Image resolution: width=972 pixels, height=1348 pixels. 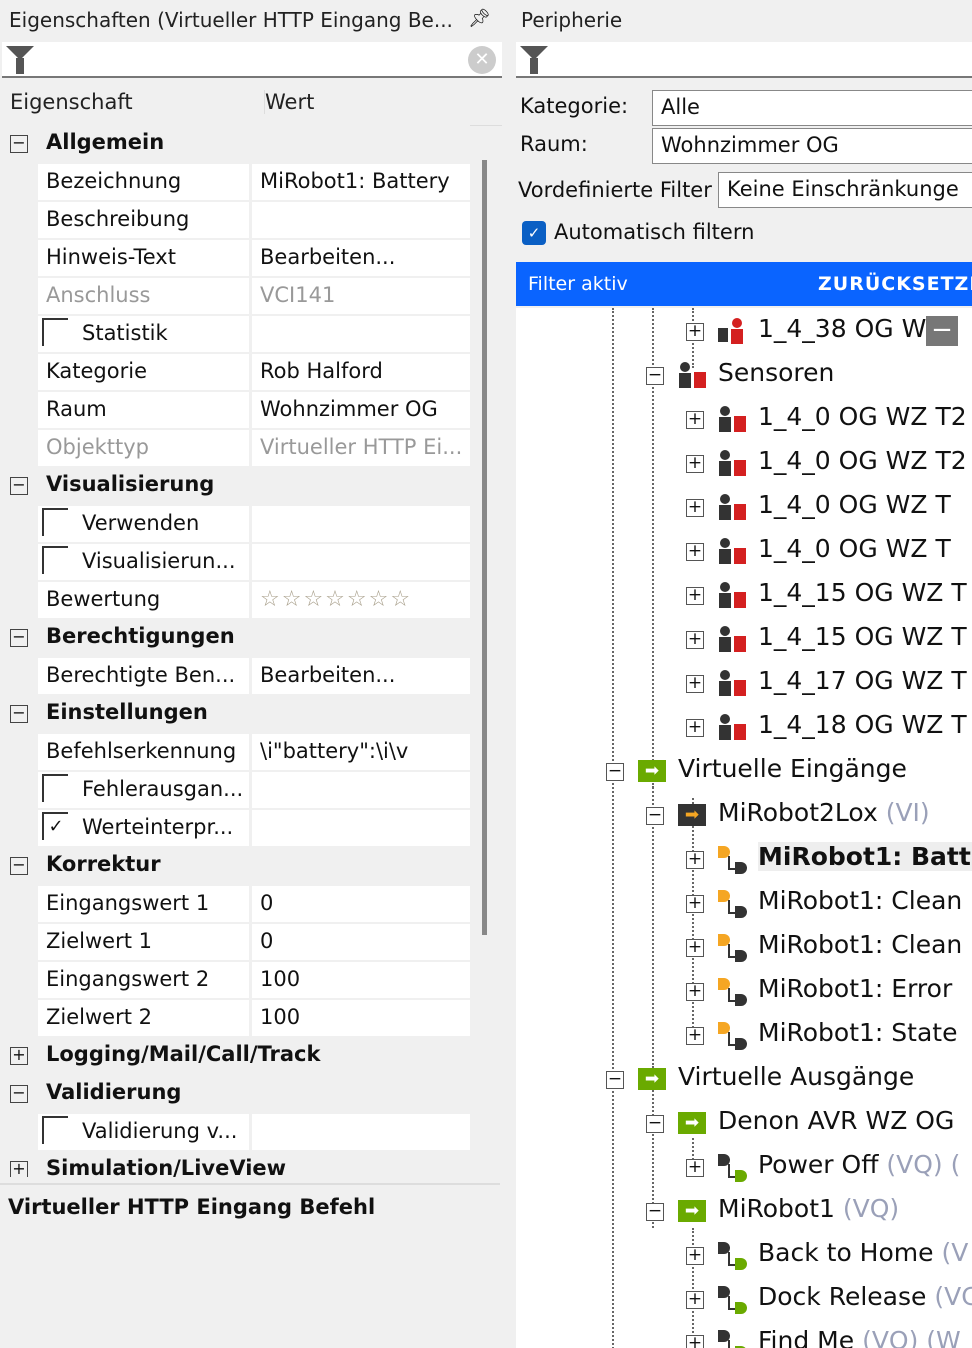 What do you see at coordinates (235, 524) in the screenshot?
I see `property-row: Verwenden` at bounding box center [235, 524].